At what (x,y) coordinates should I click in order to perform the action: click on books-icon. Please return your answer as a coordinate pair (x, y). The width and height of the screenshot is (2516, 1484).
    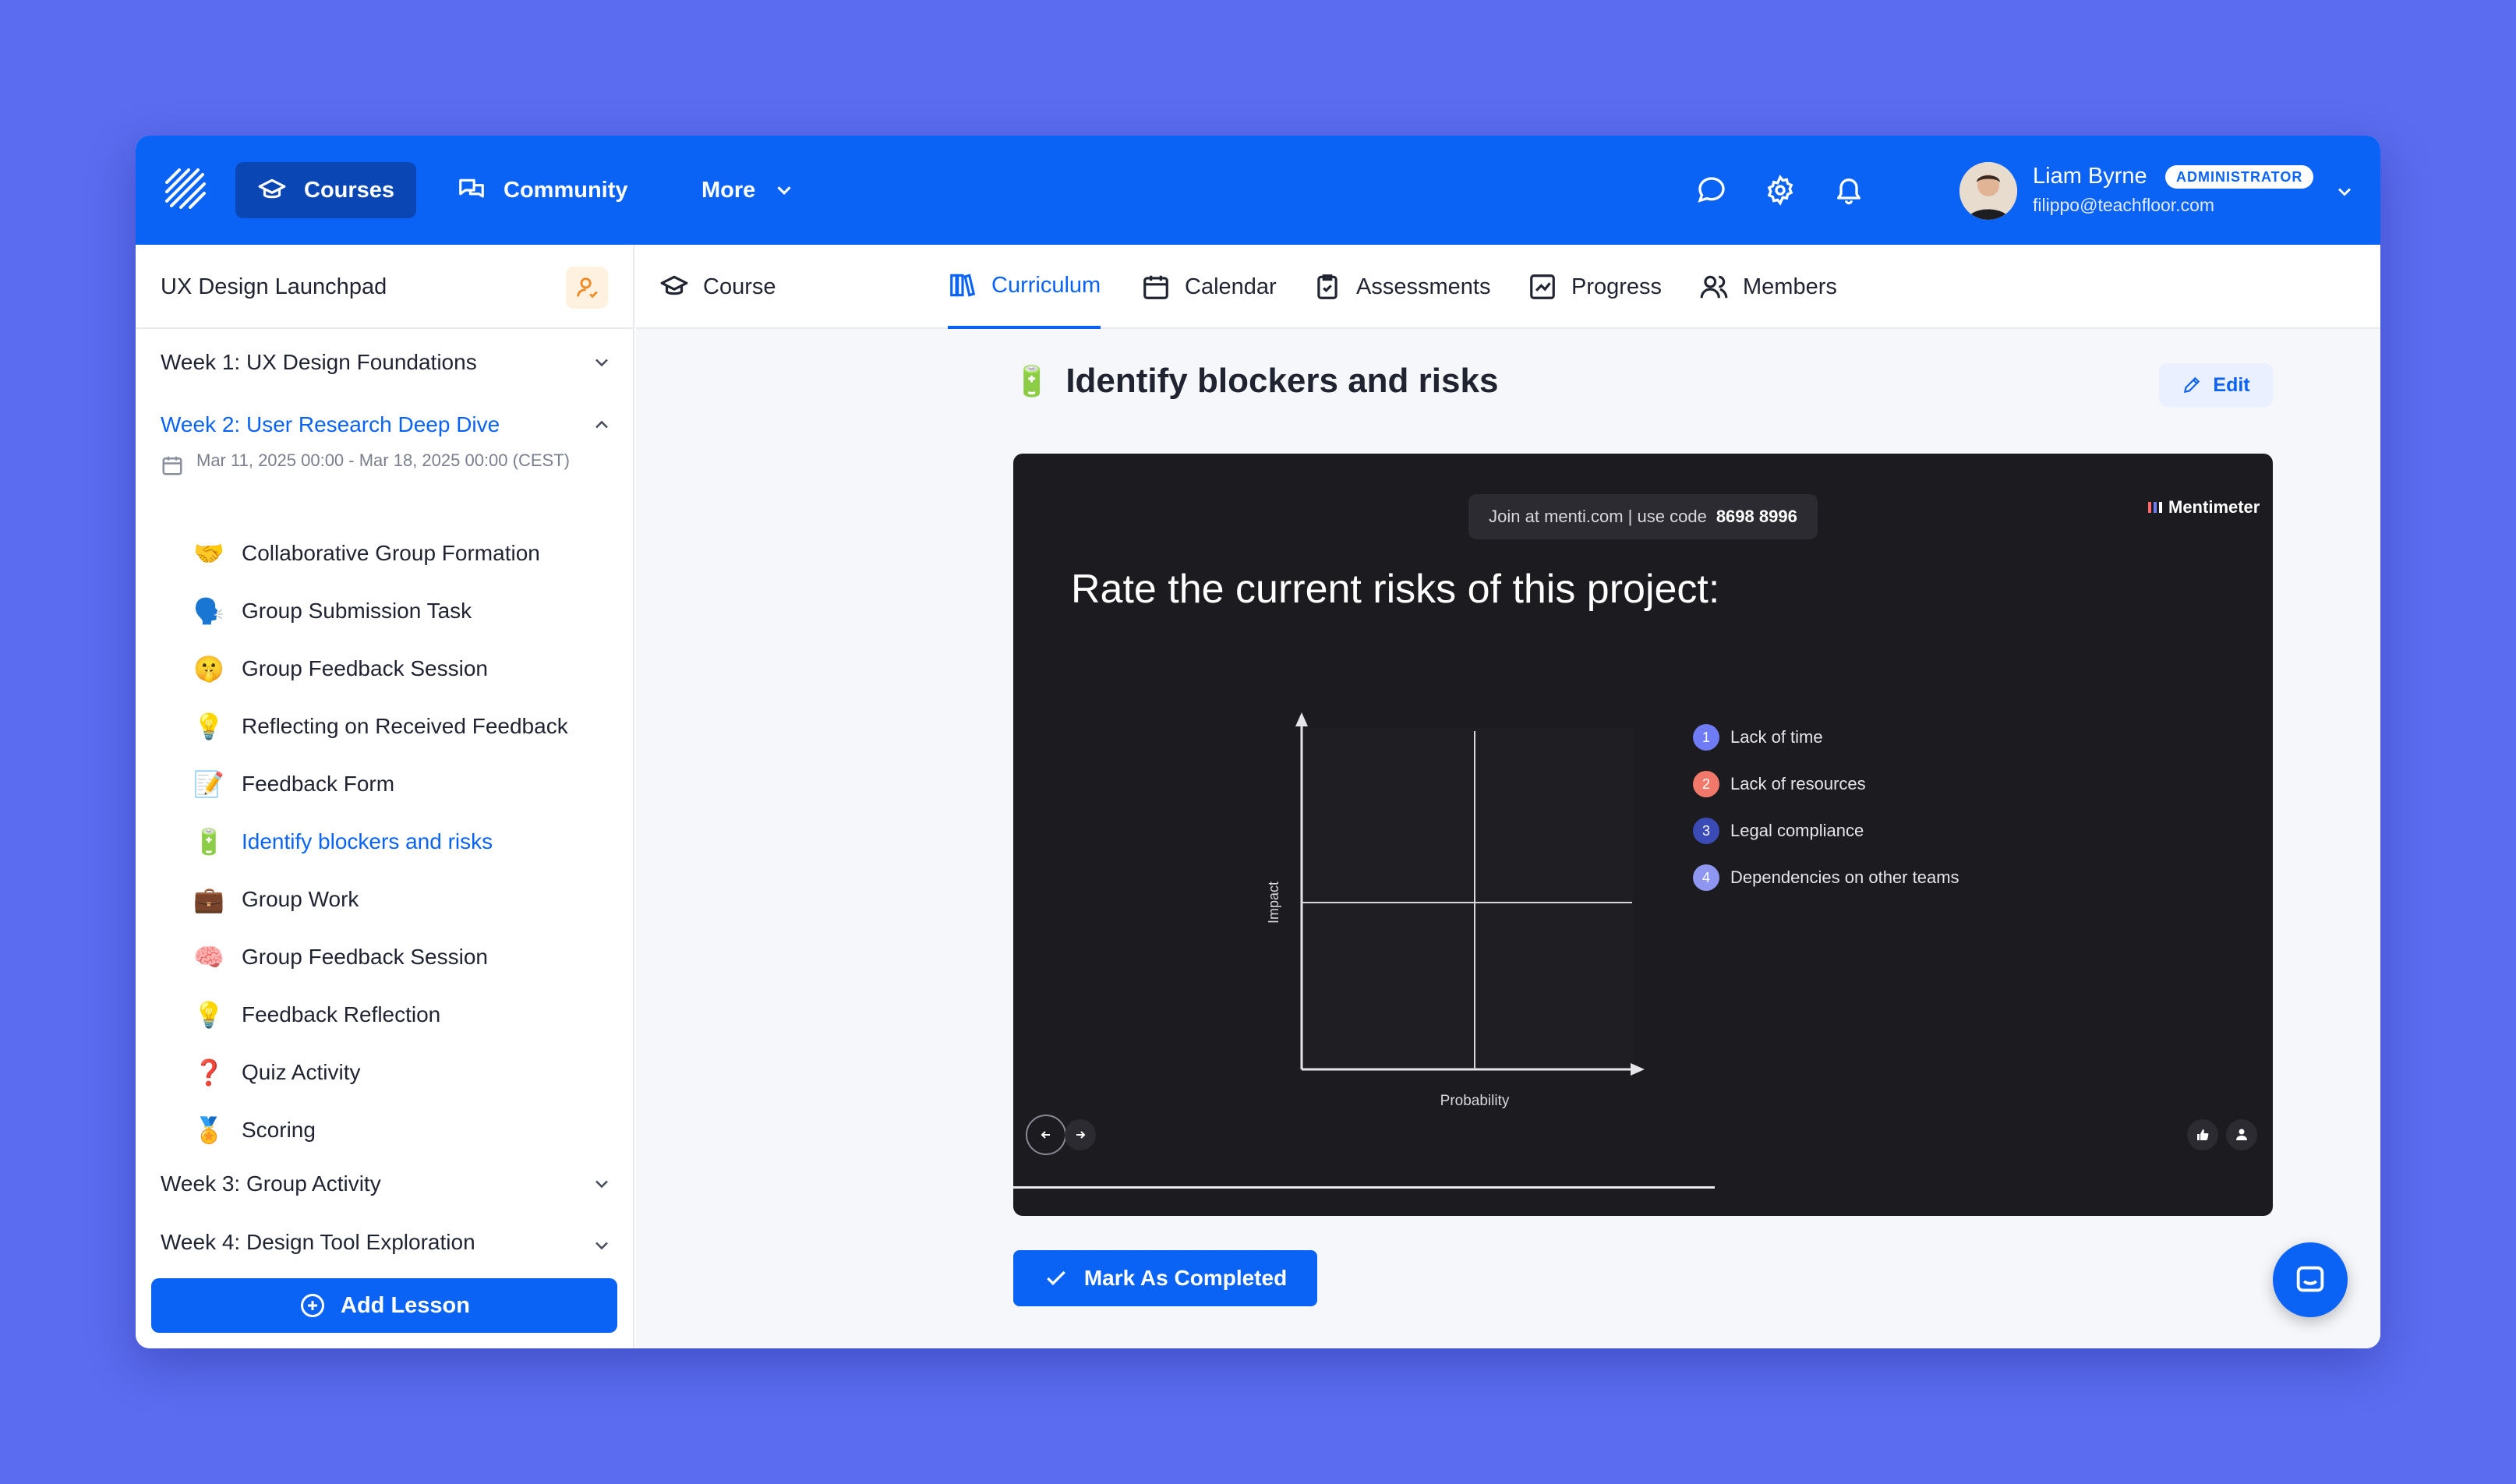
    Looking at the image, I should click on (963, 285).